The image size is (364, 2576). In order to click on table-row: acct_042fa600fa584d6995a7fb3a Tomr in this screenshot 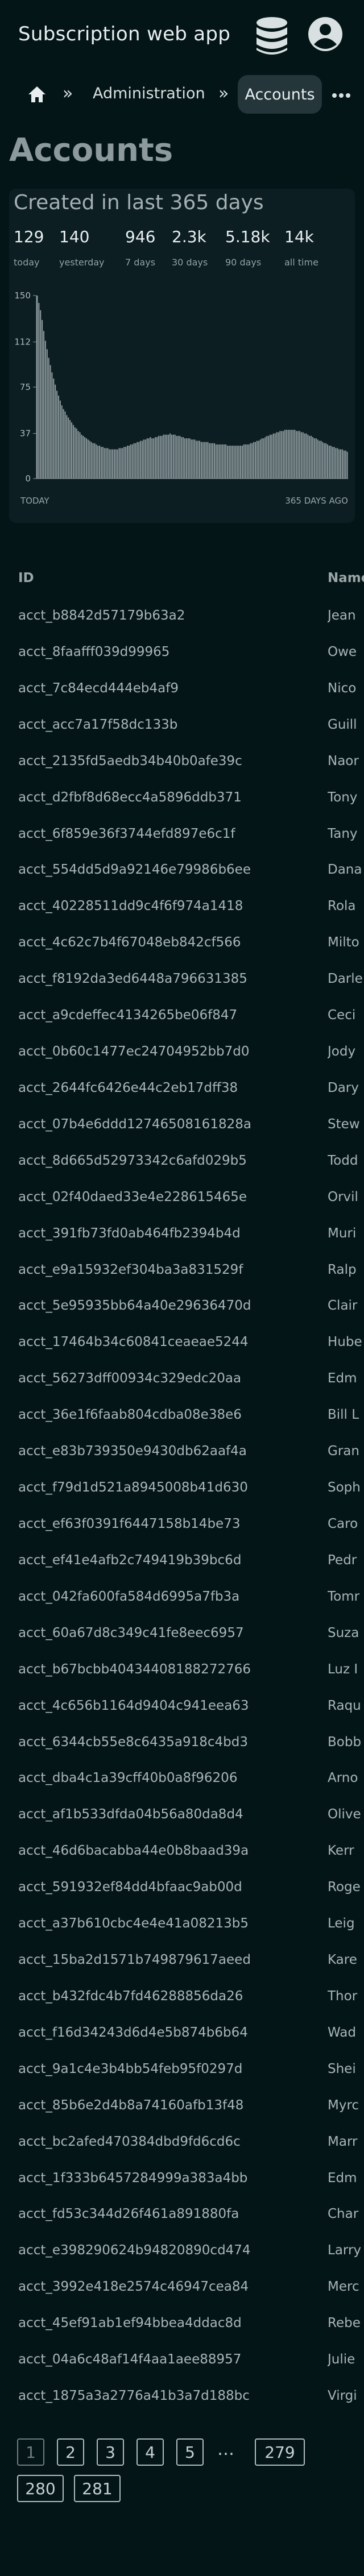, I will do `click(182, 1597)`.